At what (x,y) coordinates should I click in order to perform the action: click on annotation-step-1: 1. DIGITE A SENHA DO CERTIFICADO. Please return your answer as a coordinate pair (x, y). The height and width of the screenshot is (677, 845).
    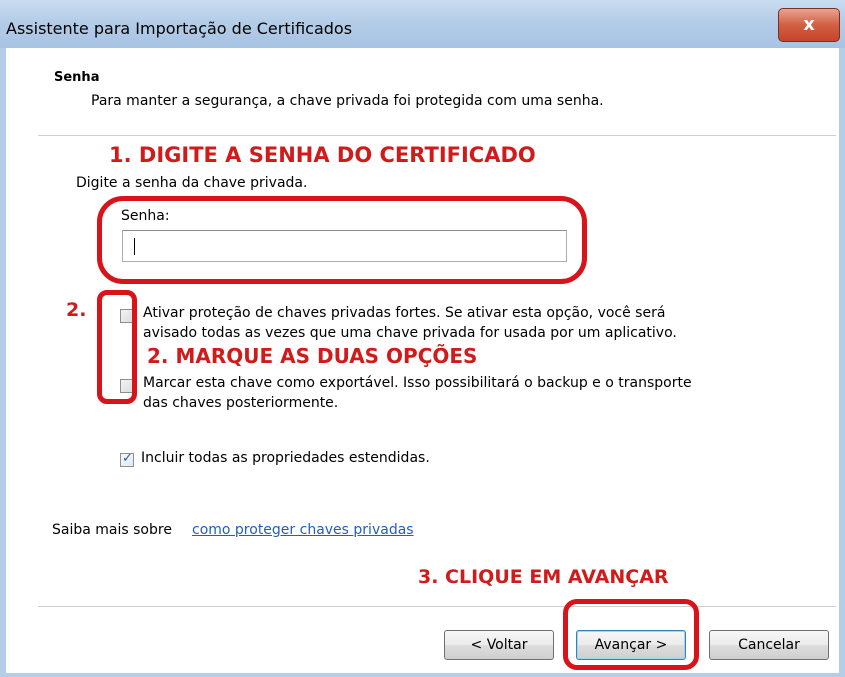
    Looking at the image, I should click on (322, 155).